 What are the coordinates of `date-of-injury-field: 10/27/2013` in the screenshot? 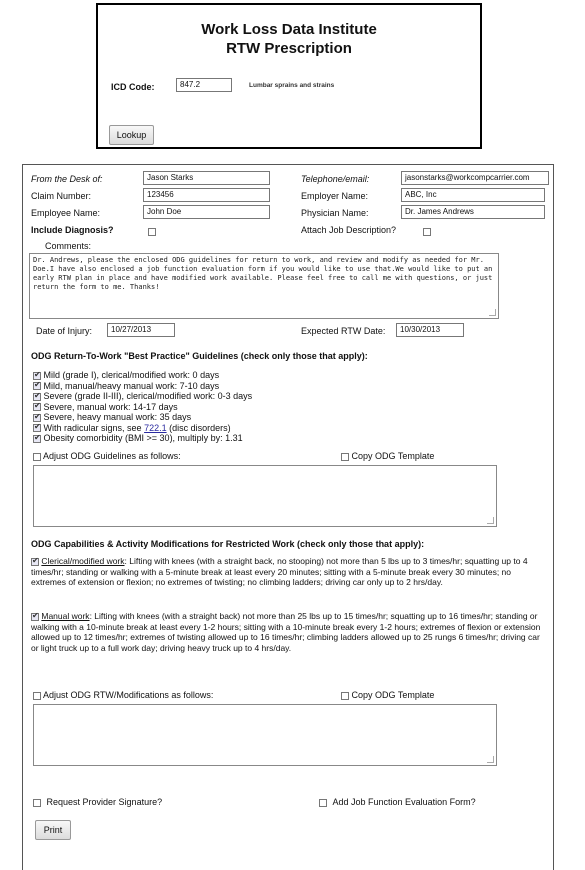 It's located at (141, 330).